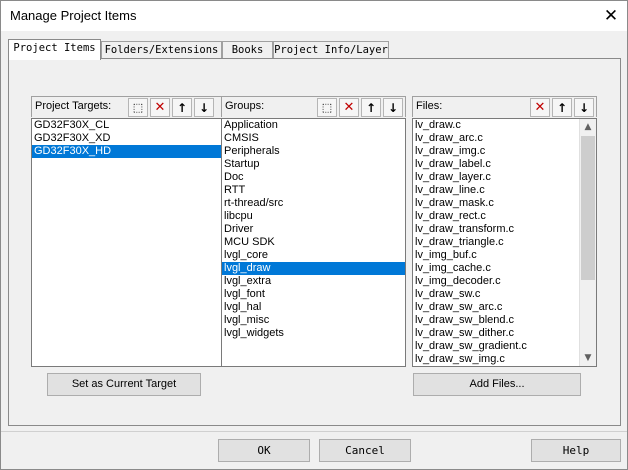 This screenshot has height=470, width=628. Describe the element at coordinates (313, 333) in the screenshot. I see `list-item: lvgl_widgets` at that location.